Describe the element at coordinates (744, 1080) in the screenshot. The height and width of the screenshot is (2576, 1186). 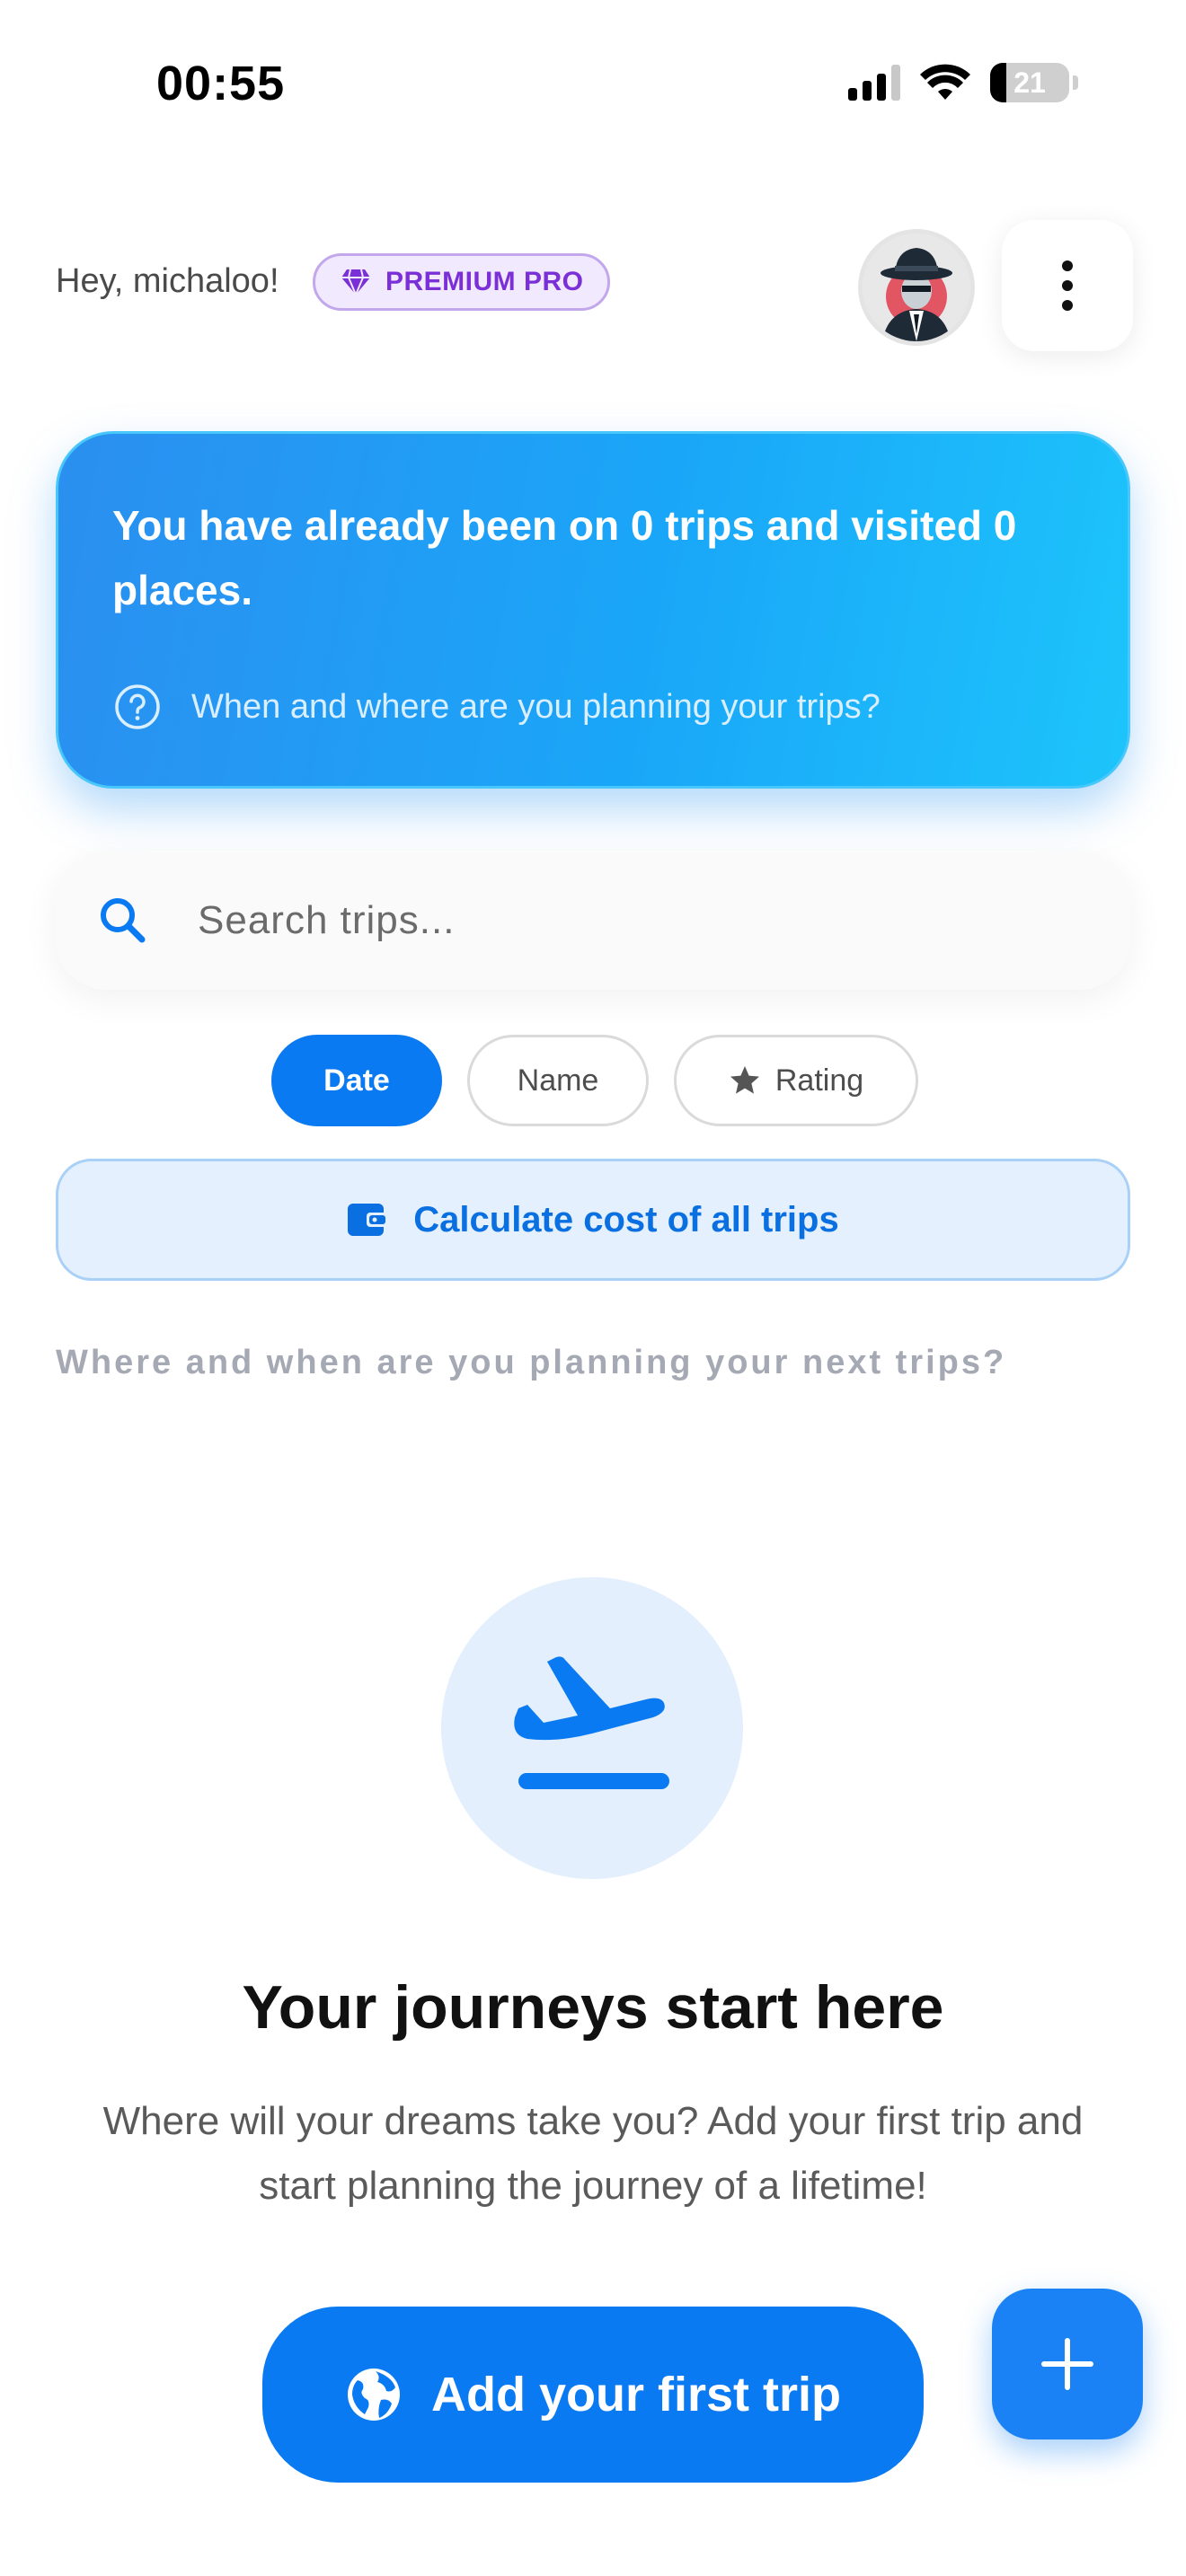
I see `star-icon` at that location.